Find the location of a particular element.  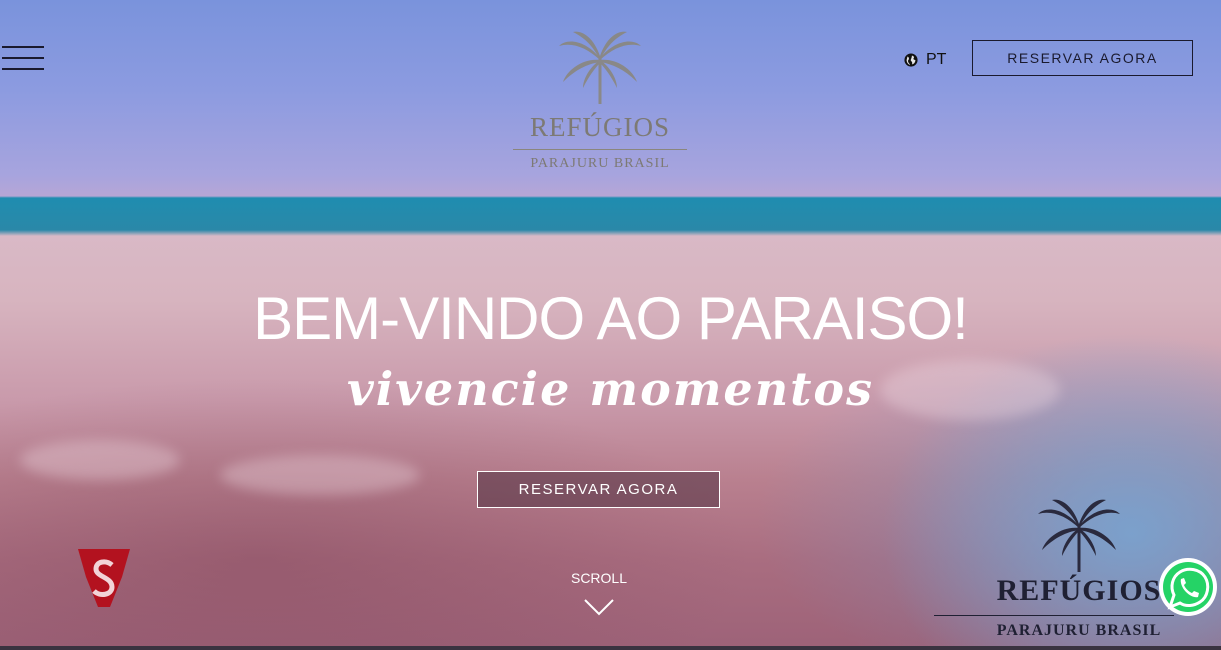

hero-headline: BEM-VINDO AO PARAISO! is located at coordinates (611, 318).